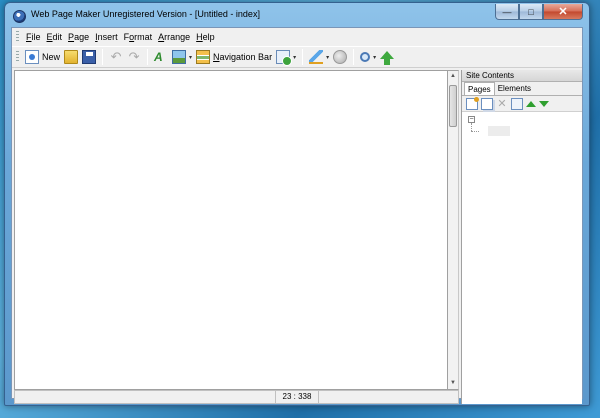 Image resolution: width=600 pixels, height=418 pixels. I want to click on zoom-button: ▾, so click(368, 57).